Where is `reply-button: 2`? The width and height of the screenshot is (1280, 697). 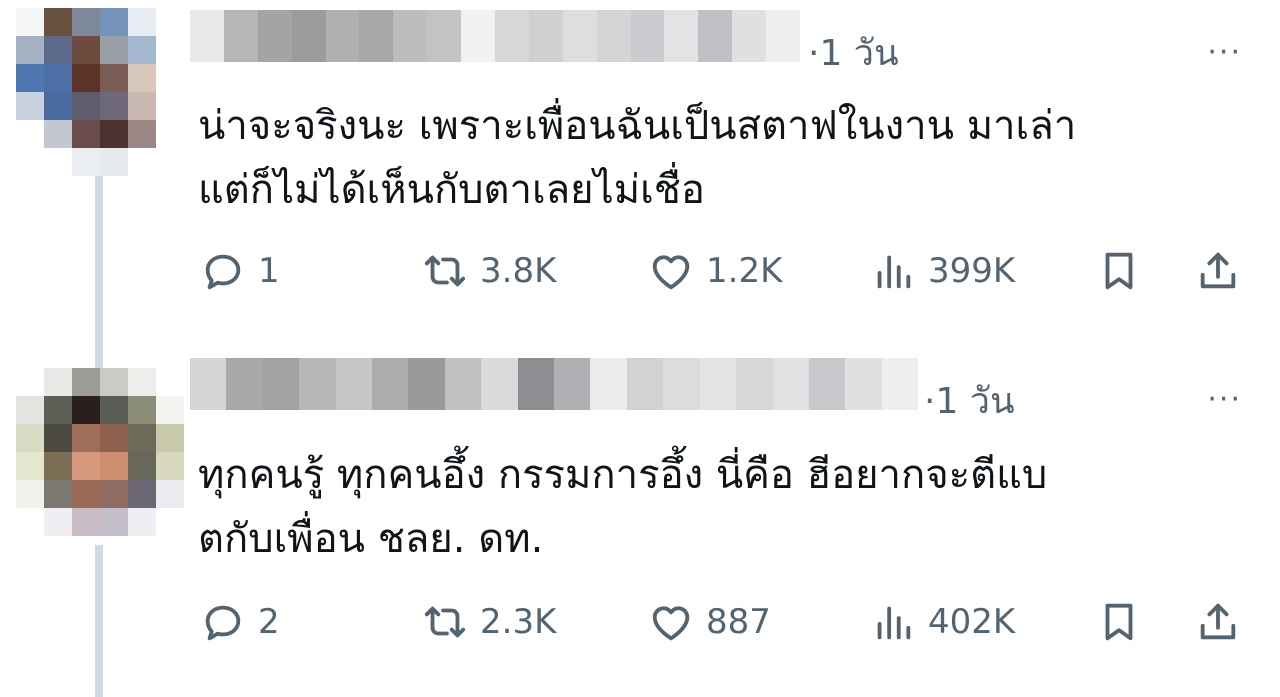 reply-button: 2 is located at coordinates (240, 622).